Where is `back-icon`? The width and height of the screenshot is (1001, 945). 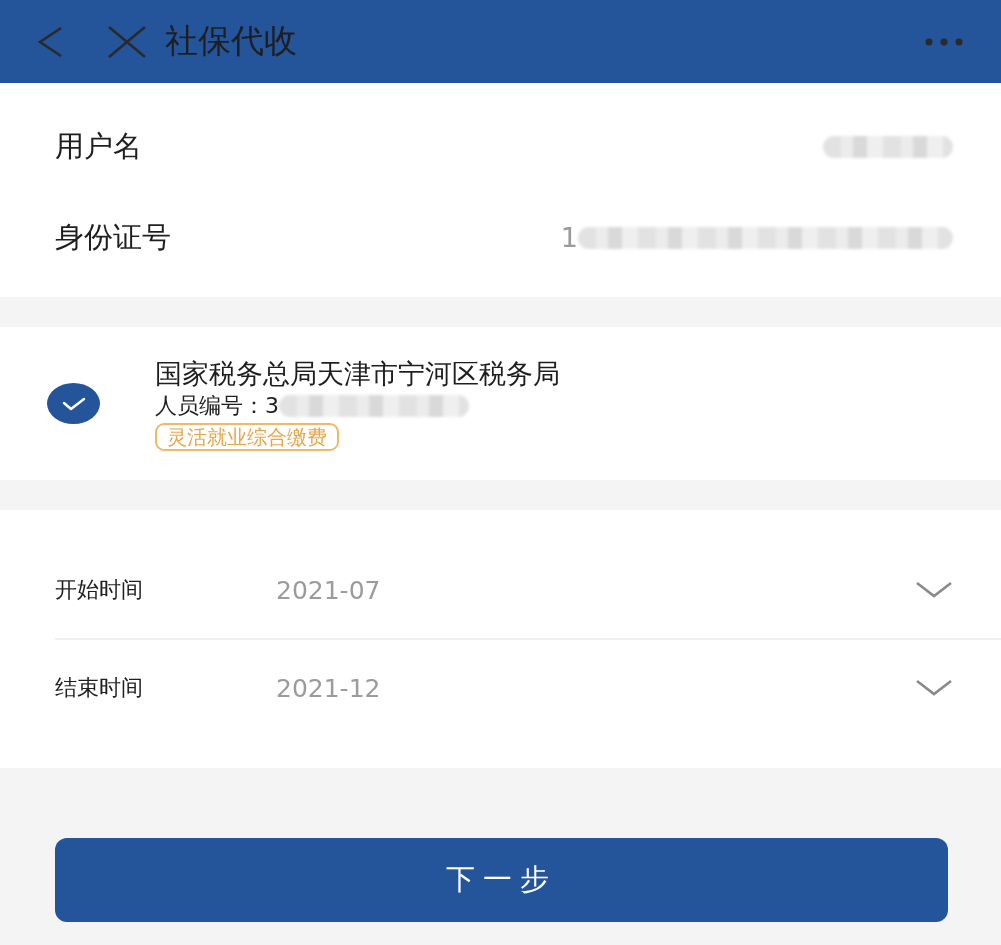
back-icon is located at coordinates (50, 41).